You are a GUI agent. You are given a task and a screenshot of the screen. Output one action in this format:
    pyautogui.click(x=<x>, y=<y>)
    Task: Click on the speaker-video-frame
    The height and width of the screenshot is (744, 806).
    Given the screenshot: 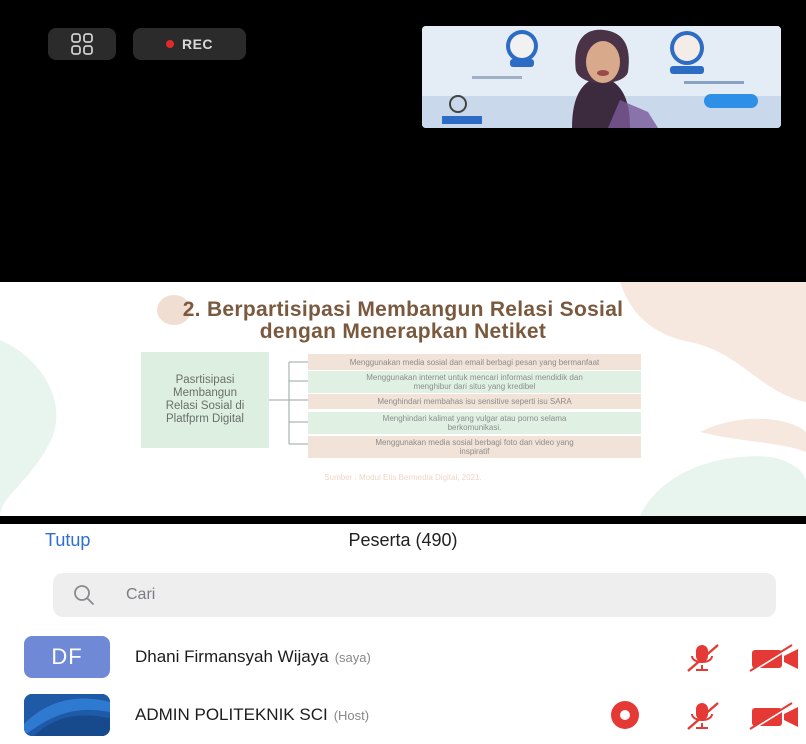 What is the action you would take?
    pyautogui.click(x=601, y=77)
    